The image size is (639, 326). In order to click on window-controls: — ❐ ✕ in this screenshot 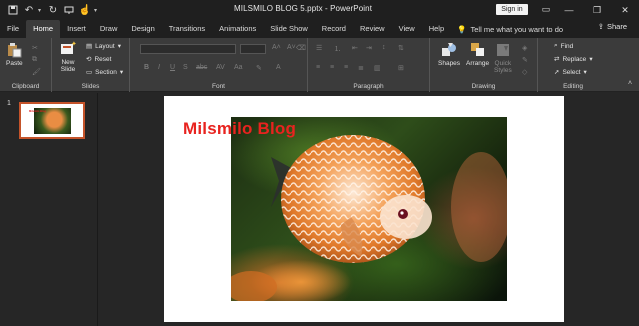, I will do `click(597, 10)`.